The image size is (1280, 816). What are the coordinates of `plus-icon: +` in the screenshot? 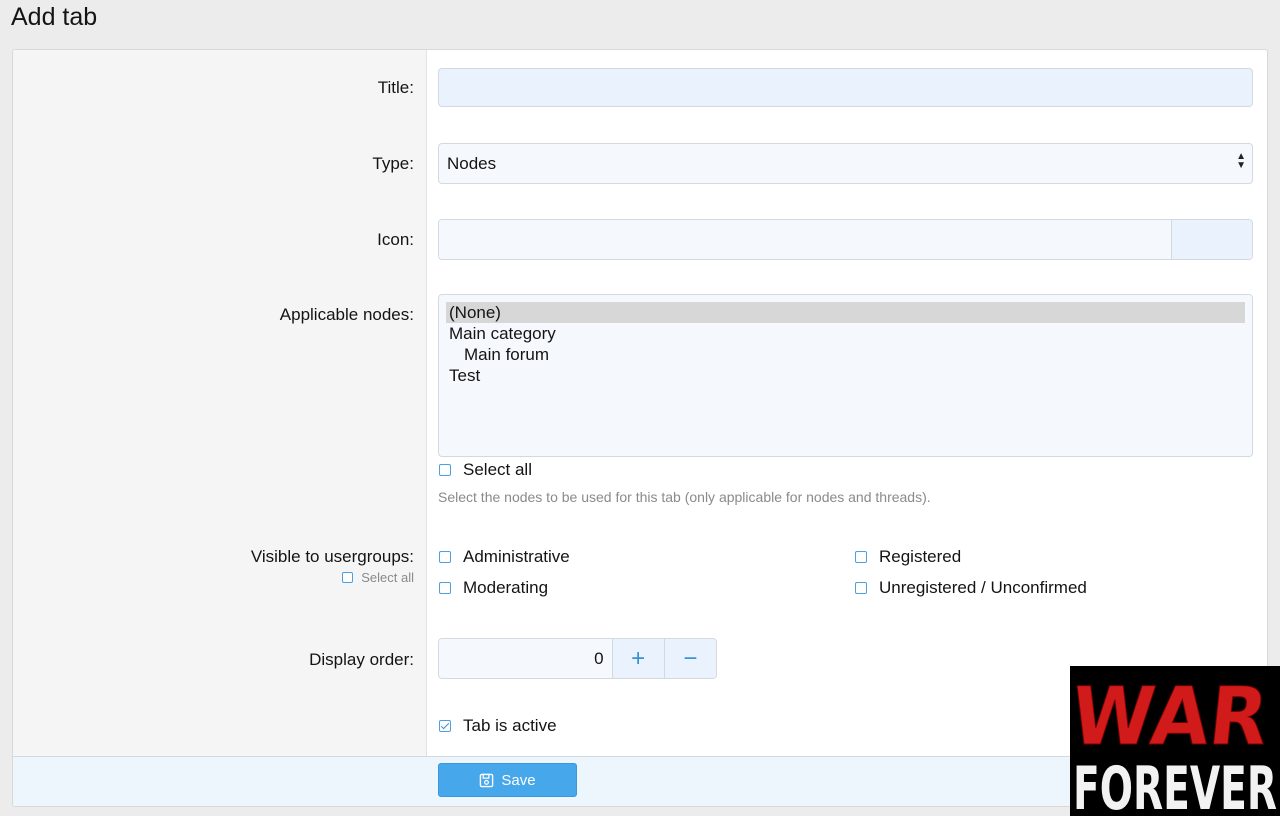 It's located at (638, 658).